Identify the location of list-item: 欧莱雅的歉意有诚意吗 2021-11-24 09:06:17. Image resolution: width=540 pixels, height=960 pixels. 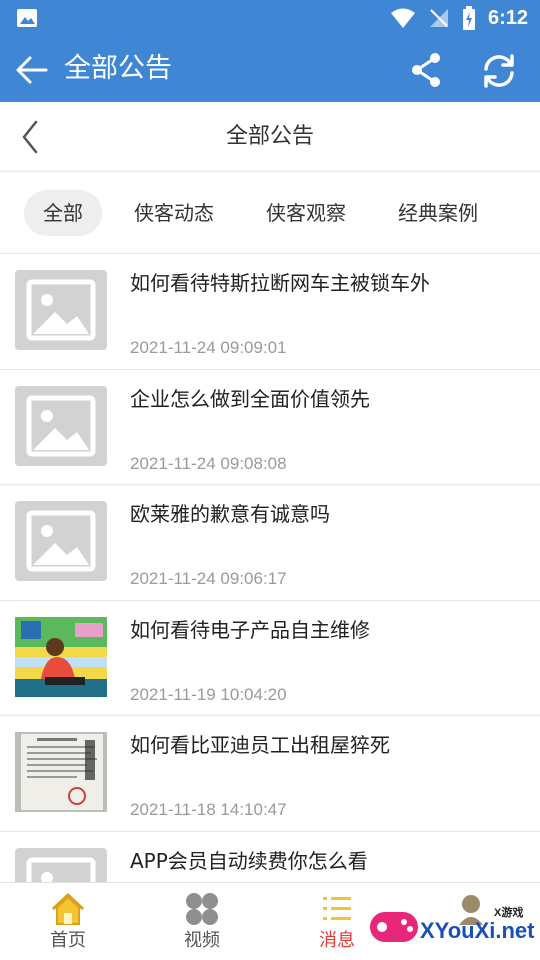
(270, 543).